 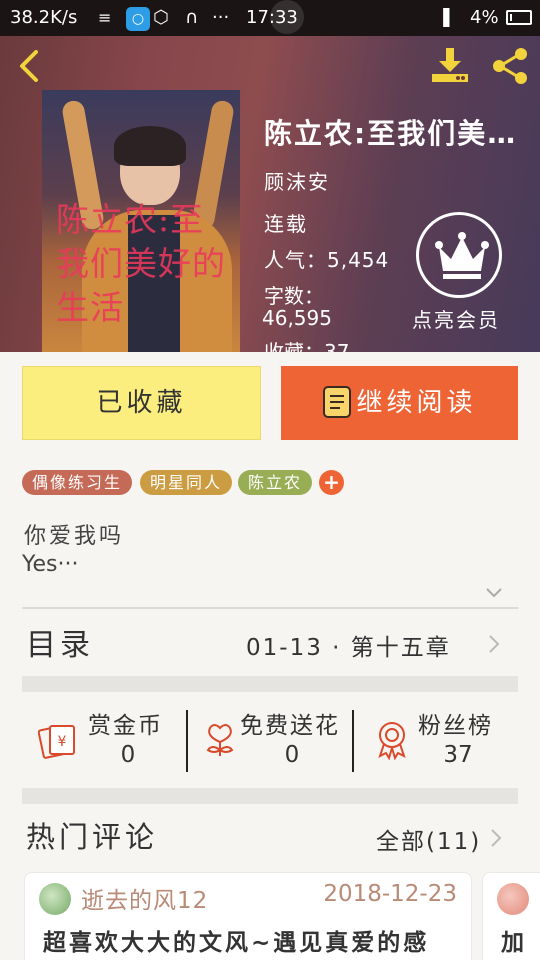 I want to click on comment-username: 逝去的风12, so click(x=144, y=898).